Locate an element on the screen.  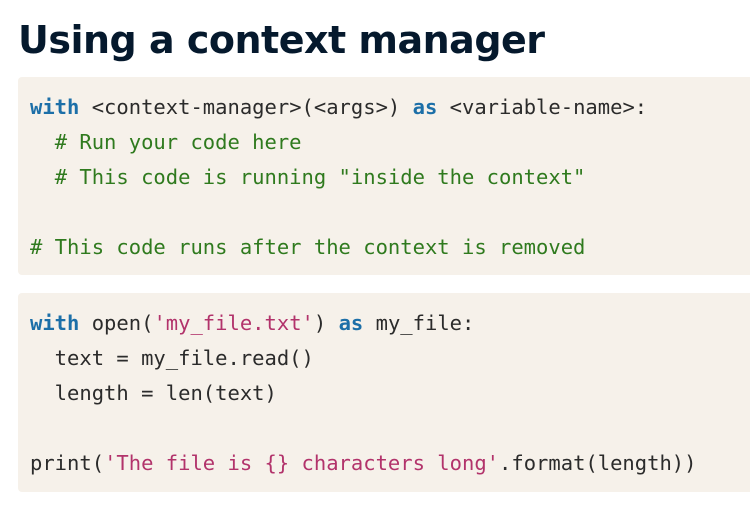
code-text: print( is located at coordinates (67, 463).